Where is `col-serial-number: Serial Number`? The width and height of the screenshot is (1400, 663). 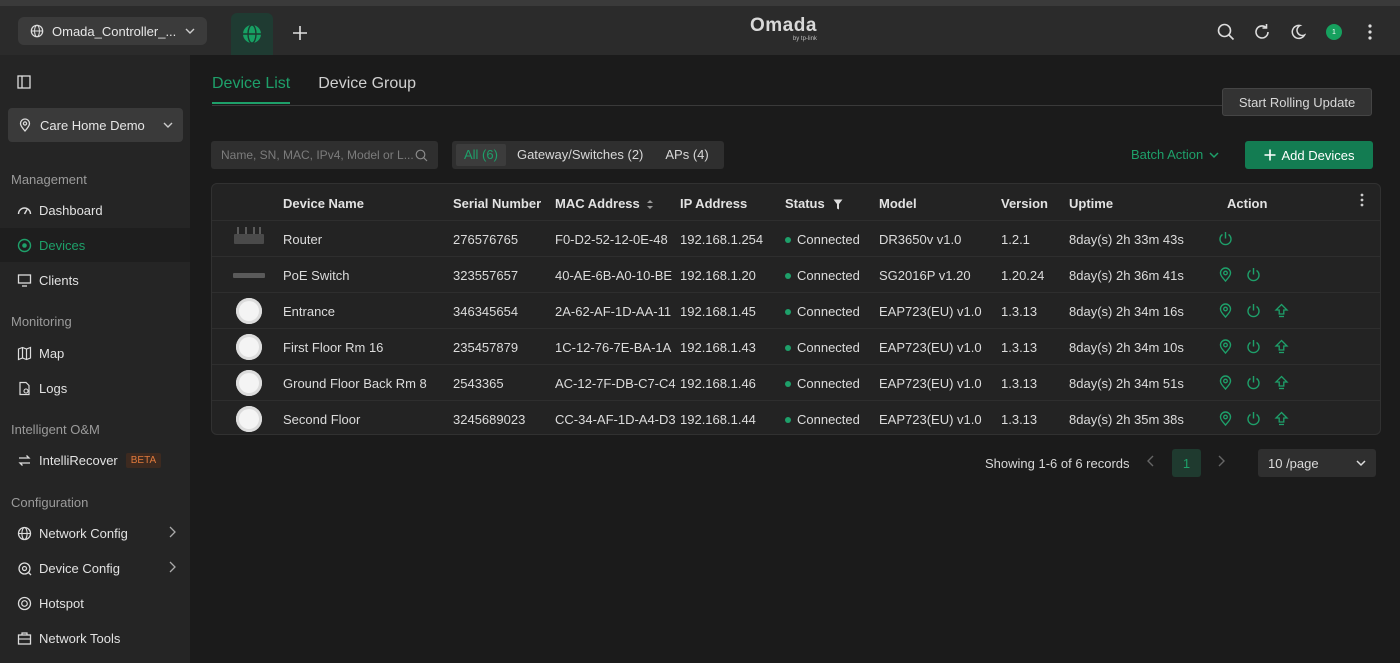
col-serial-number: Serial Number is located at coordinates (497, 203).